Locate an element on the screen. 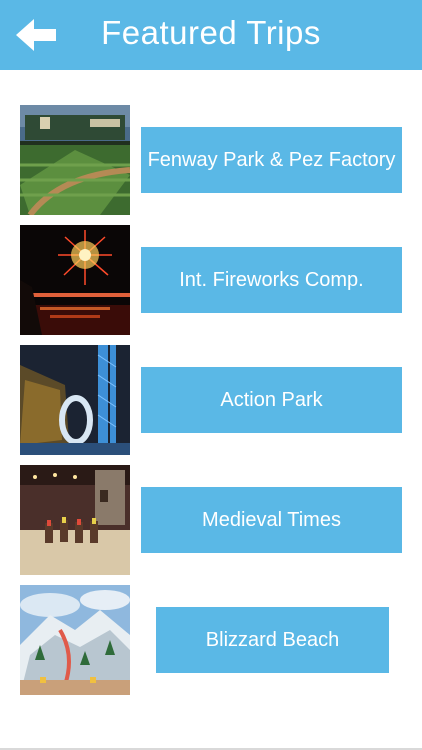  page-title: Featured Trips is located at coordinates (211, 32).